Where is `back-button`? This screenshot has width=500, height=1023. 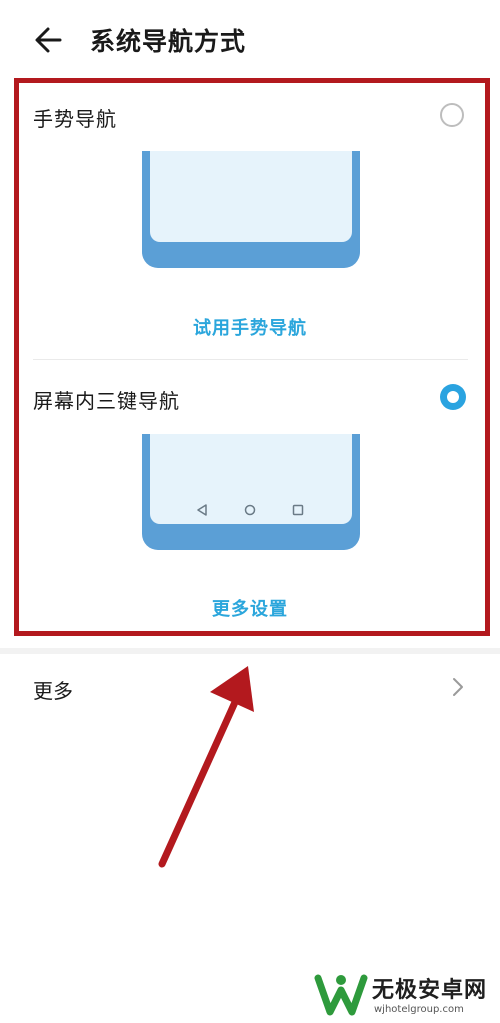
back-button is located at coordinates (50, 40).